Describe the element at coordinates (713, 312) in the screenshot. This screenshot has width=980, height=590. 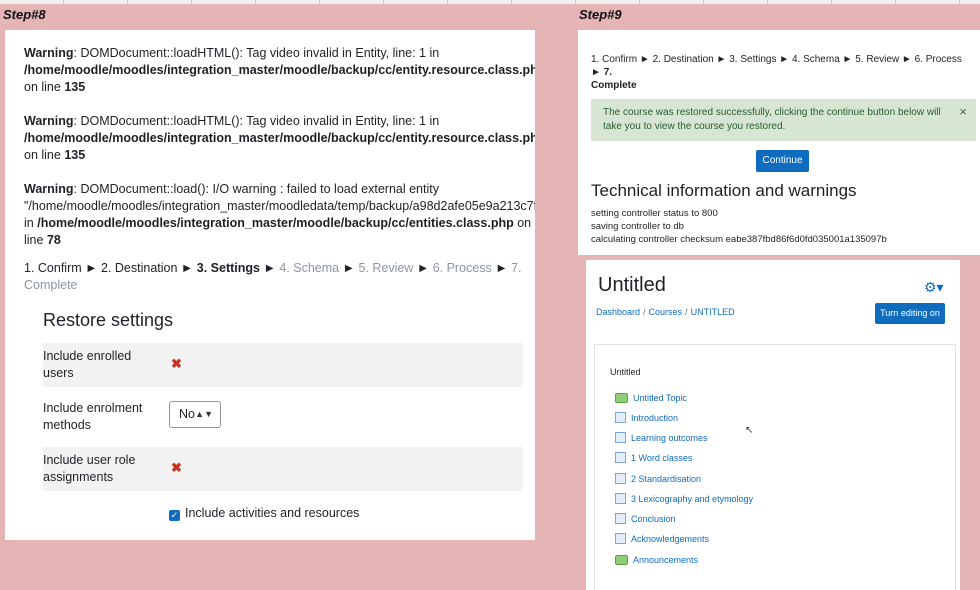
I see `breadcrumb-untitled: UNTITLED` at that location.